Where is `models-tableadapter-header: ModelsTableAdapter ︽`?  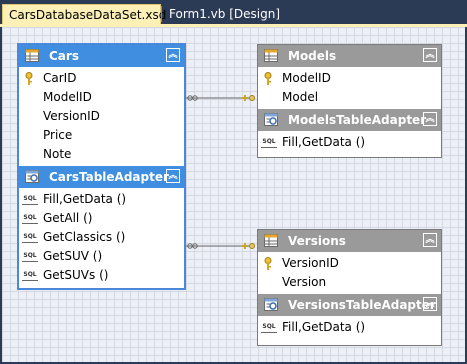 models-tableadapter-header: ModelsTableAdapter ︽ is located at coordinates (349, 120).